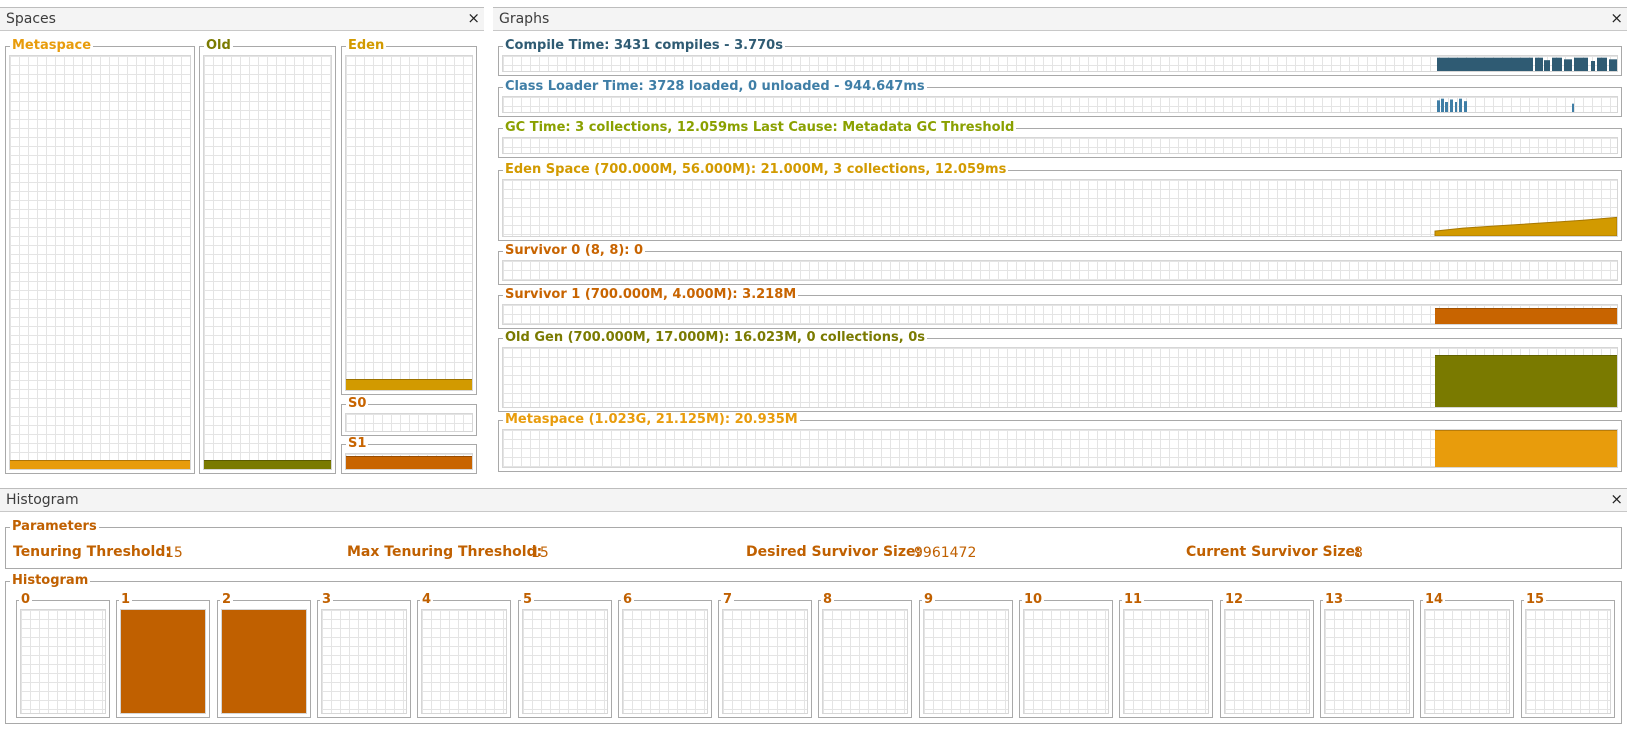 The width and height of the screenshot is (1627, 733). Describe the element at coordinates (1060, 57) in the screenshot. I see `graph-compile-time: Compile Time: 3431 compiles - 3.770s` at that location.